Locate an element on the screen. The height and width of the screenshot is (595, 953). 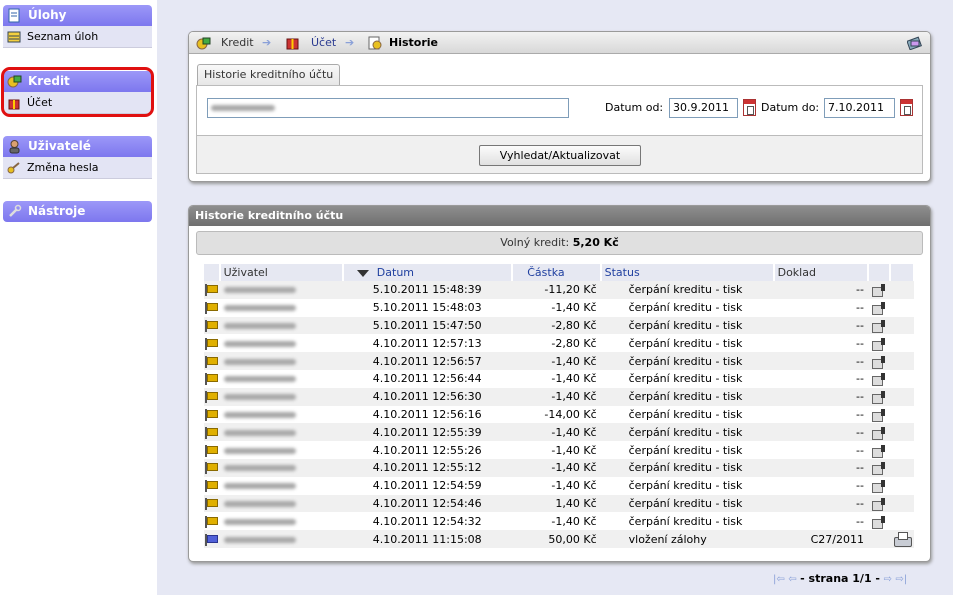
user-field is located at coordinates (388, 108).